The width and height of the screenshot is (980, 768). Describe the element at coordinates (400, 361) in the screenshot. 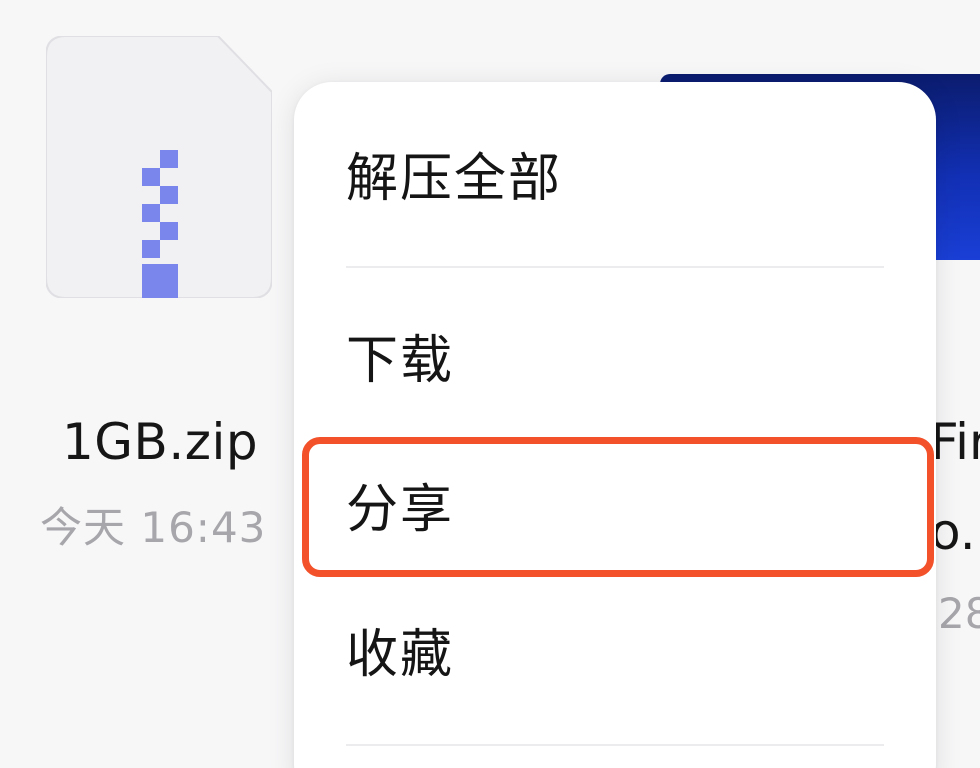

I see `menu-item-label: 下载` at that location.